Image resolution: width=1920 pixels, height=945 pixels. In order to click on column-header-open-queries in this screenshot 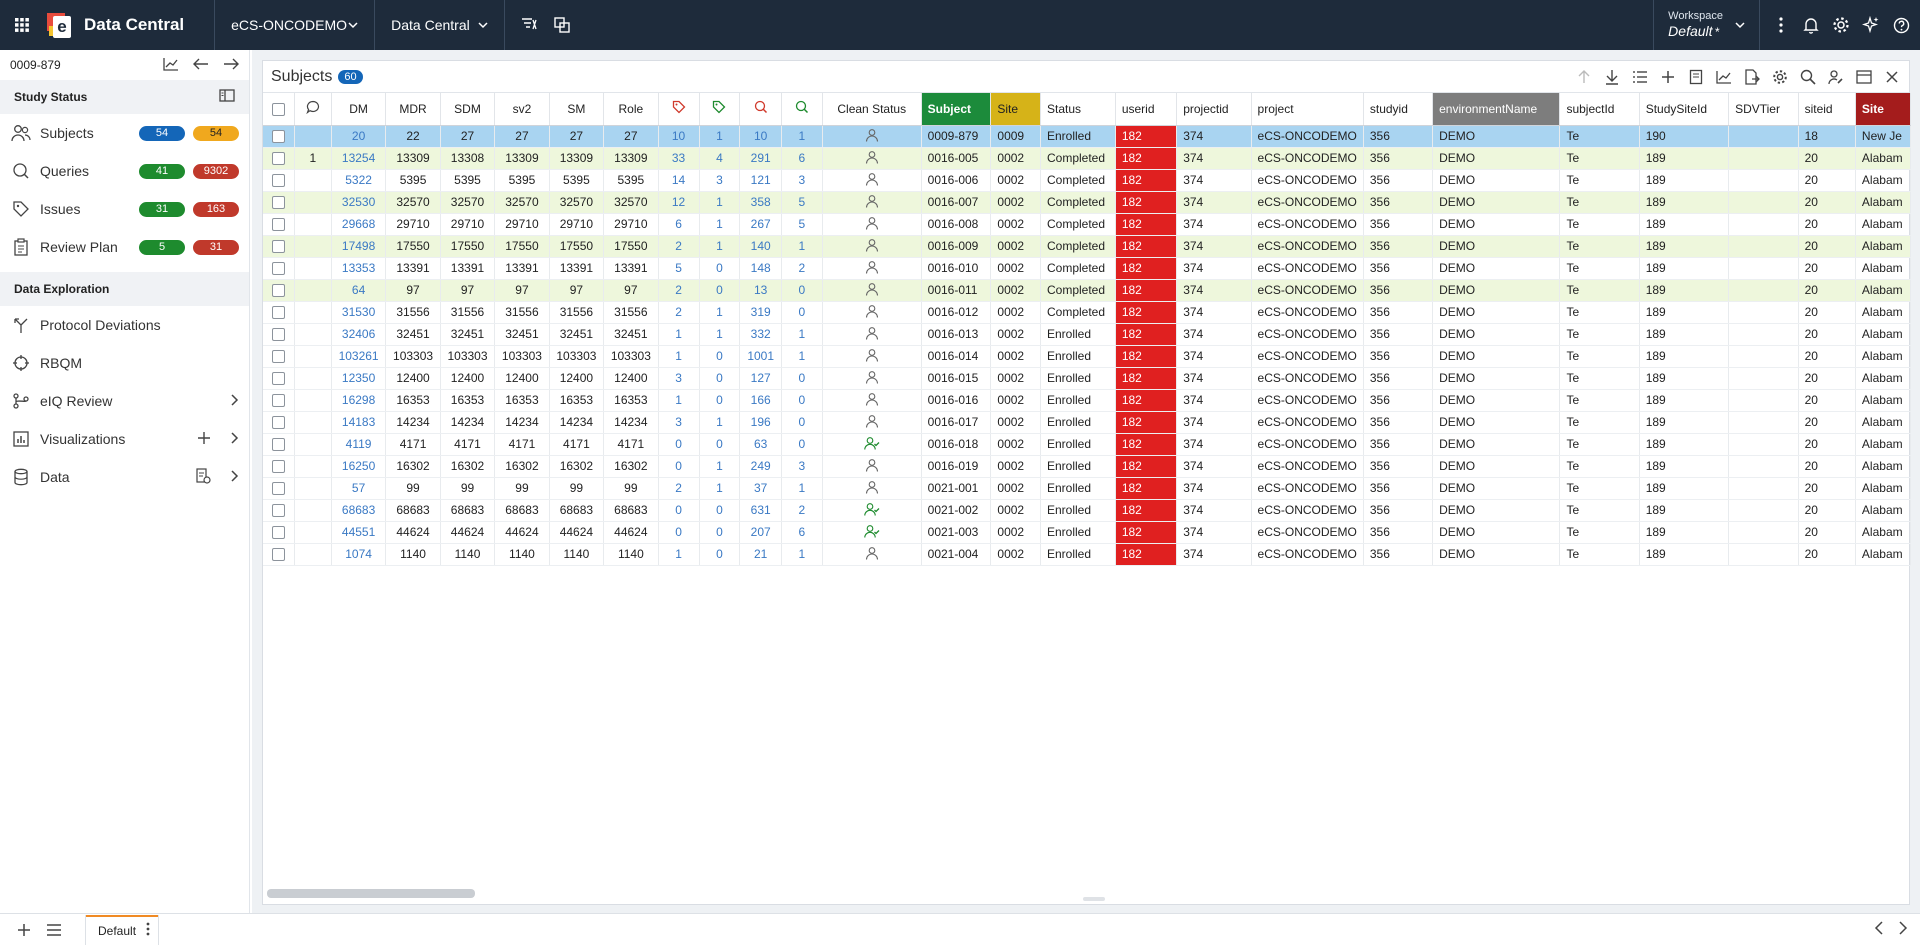, I will do `click(760, 109)`.